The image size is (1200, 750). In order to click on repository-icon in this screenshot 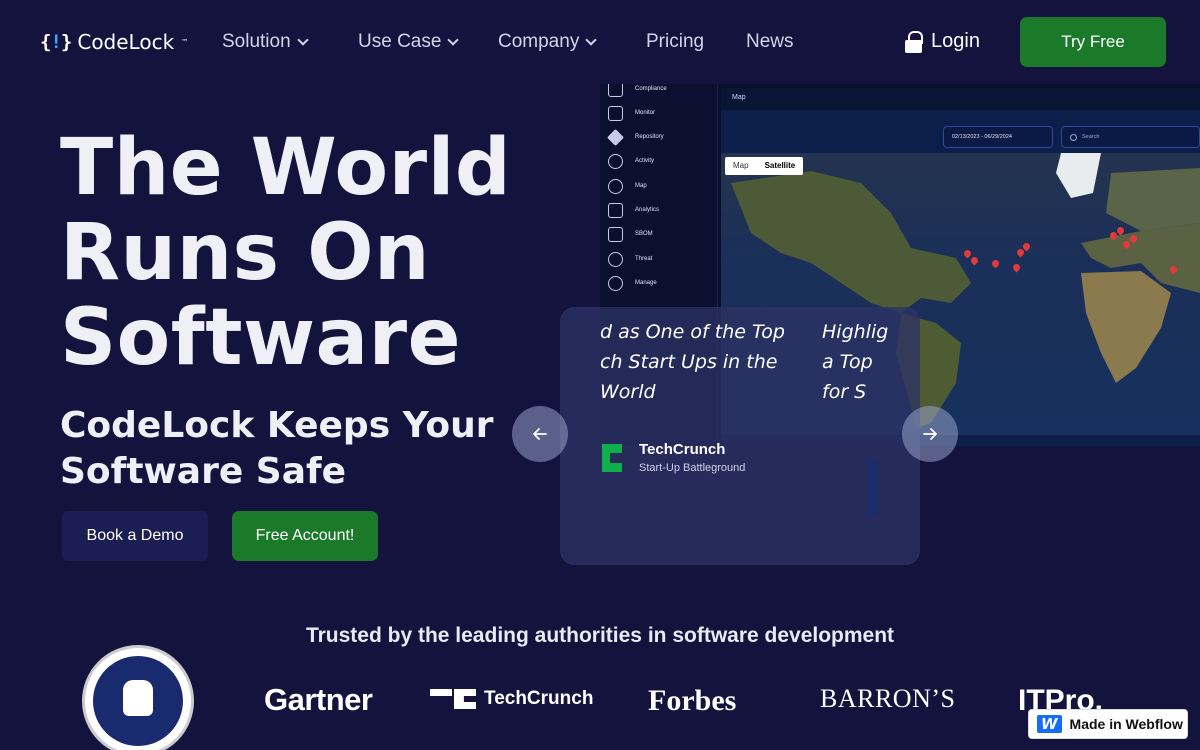, I will do `click(615, 137)`.